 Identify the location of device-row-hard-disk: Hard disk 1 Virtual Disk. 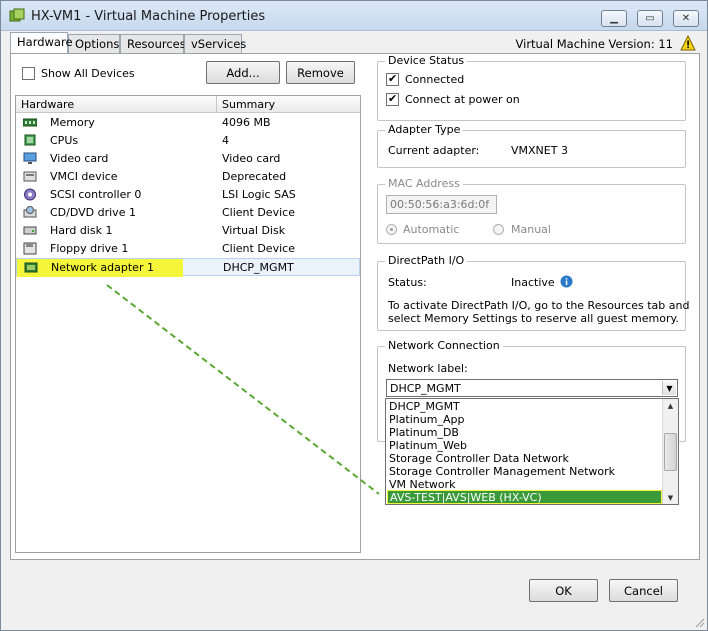
(188, 231).